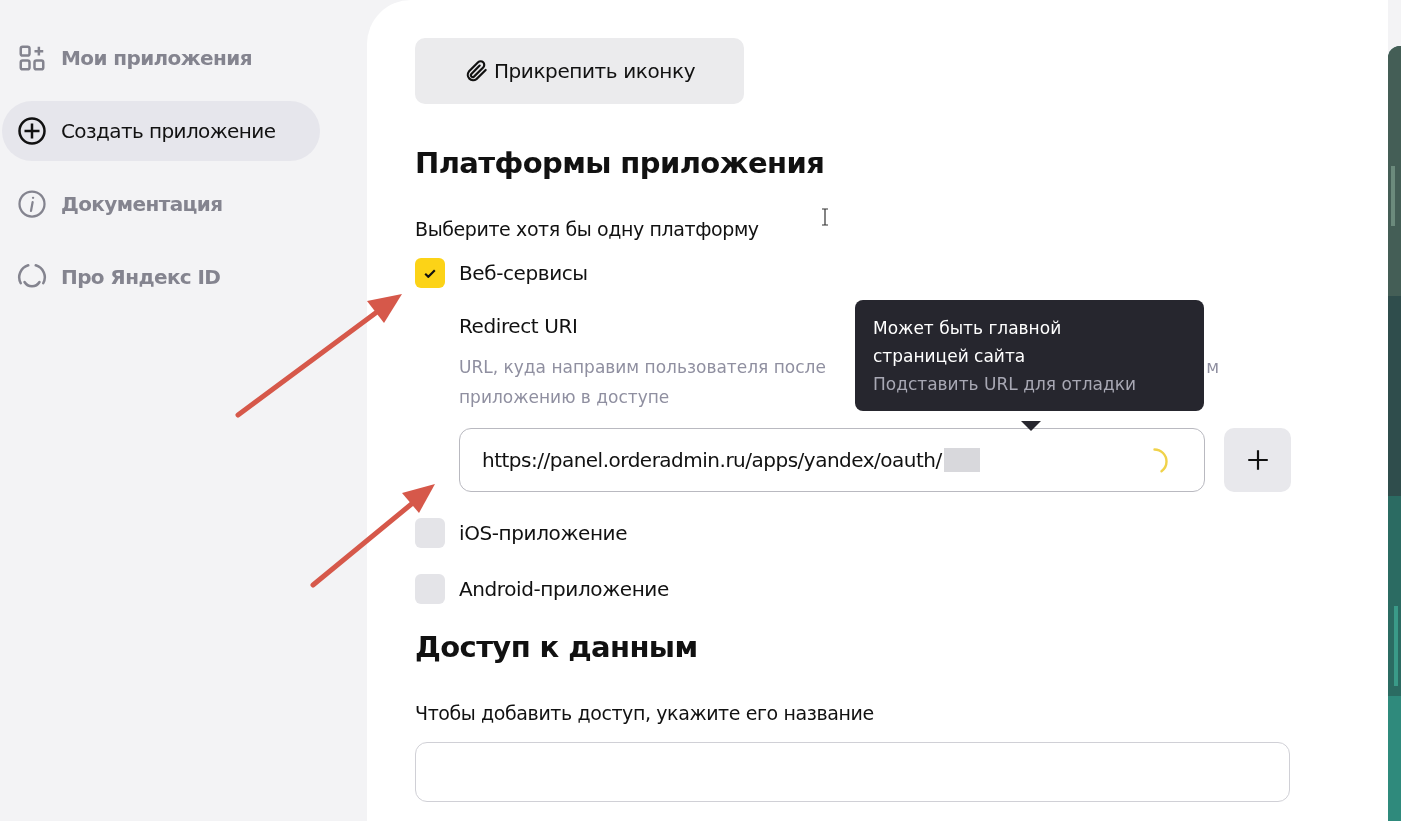  Describe the element at coordinates (32, 131) in the screenshot. I see `plus-circle-icon` at that location.